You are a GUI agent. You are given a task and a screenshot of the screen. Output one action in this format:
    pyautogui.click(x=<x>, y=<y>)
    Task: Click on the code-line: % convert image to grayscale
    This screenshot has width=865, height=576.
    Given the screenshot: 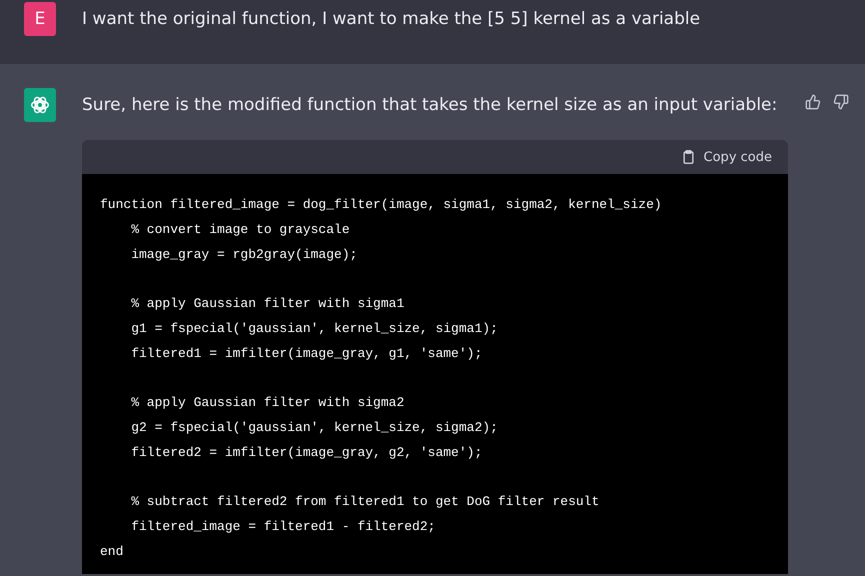 What is the action you would take?
    pyautogui.click(x=240, y=230)
    